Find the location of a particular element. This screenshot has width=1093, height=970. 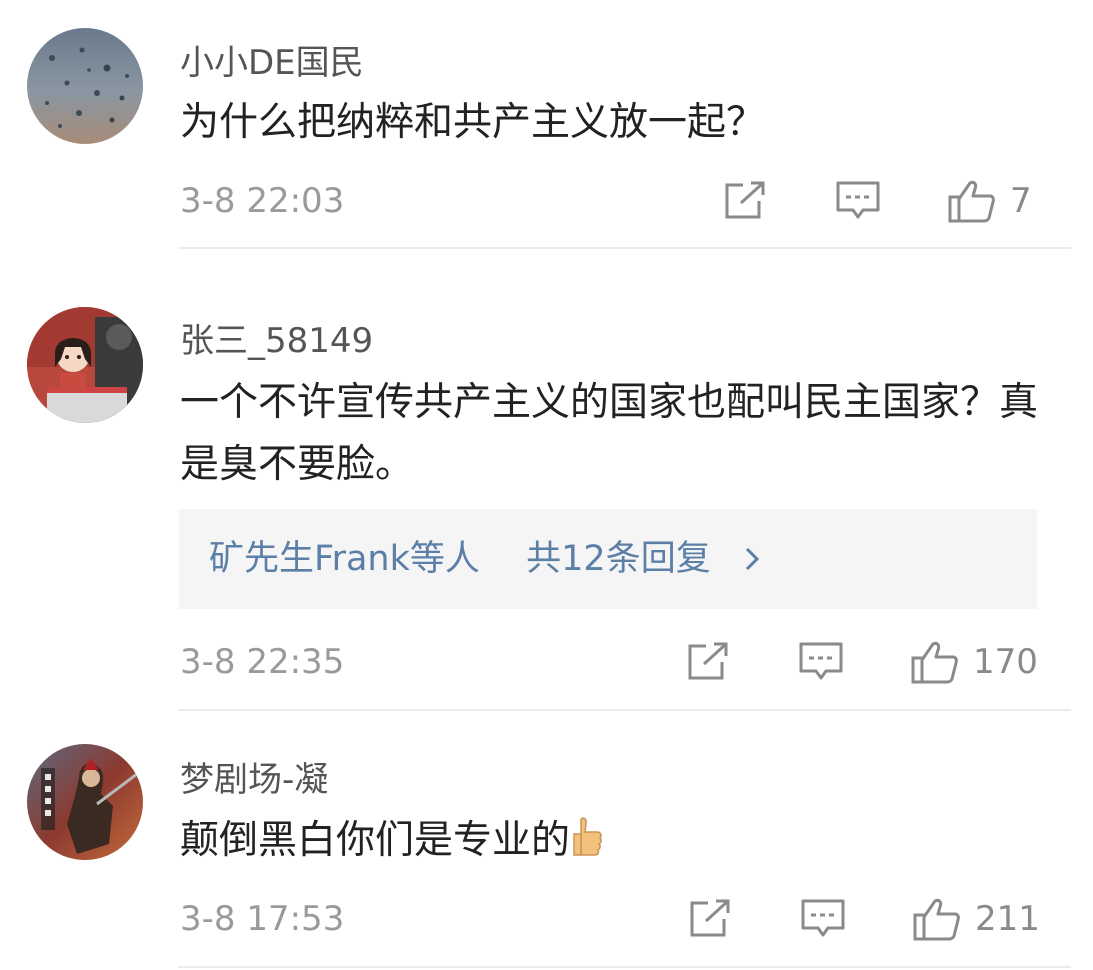

like-count: 211 is located at coordinates (1007, 919).